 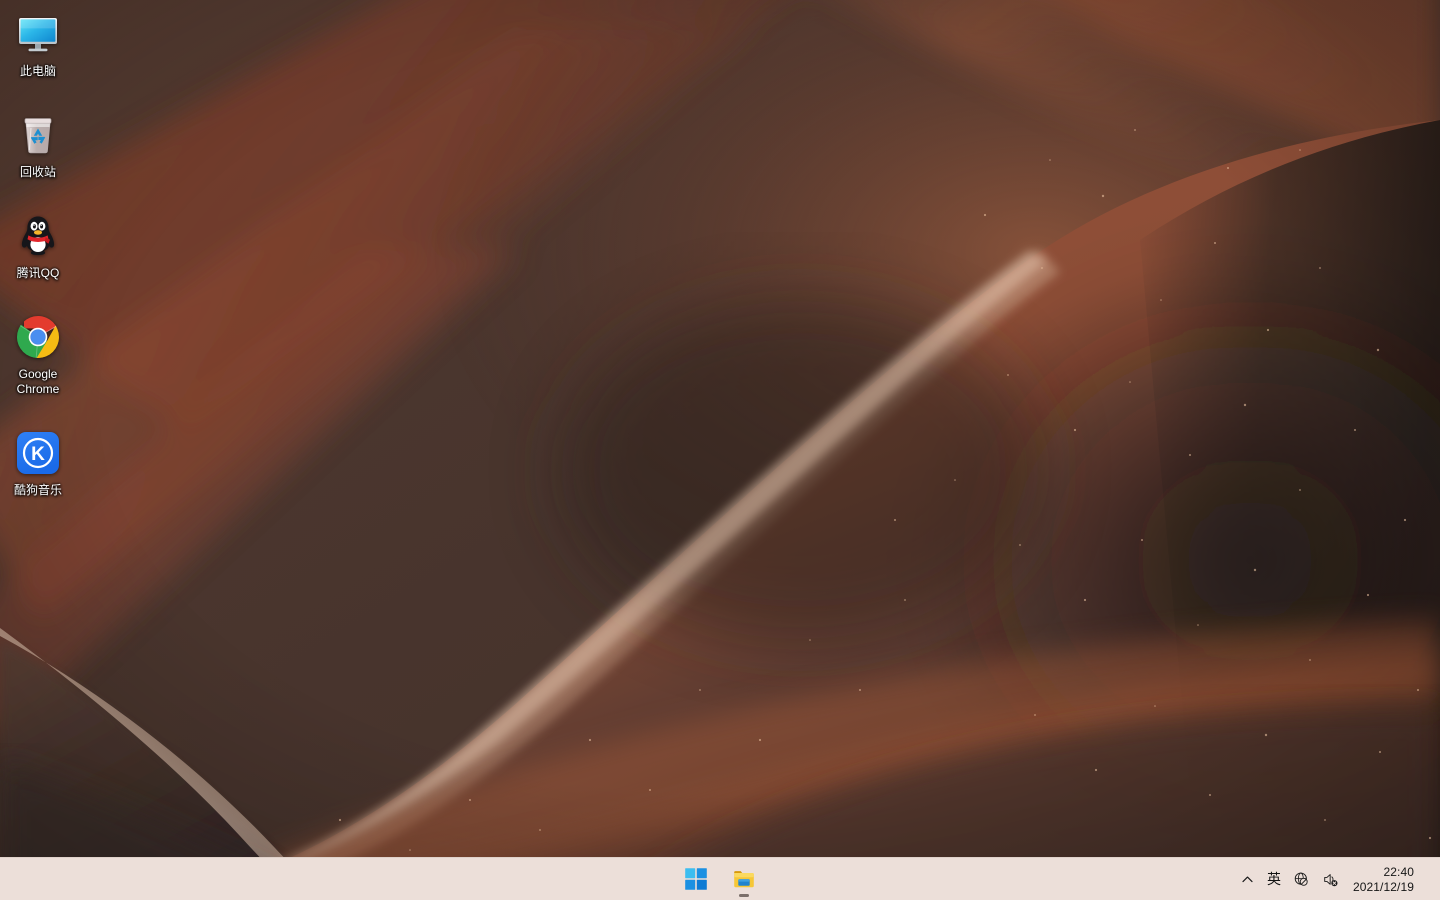 I want to click on taskbar-pinned-apps, so click(x=720, y=879).